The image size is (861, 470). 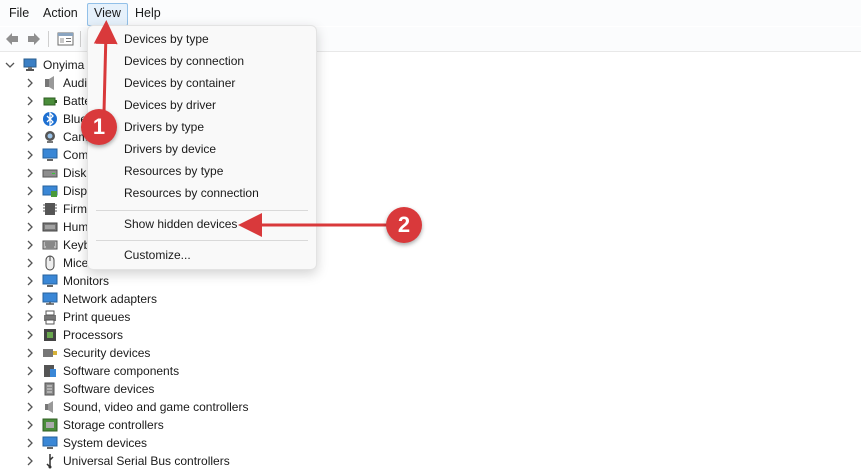 What do you see at coordinates (105, 66) in the screenshot?
I see `arrow-to-view-menu` at bounding box center [105, 66].